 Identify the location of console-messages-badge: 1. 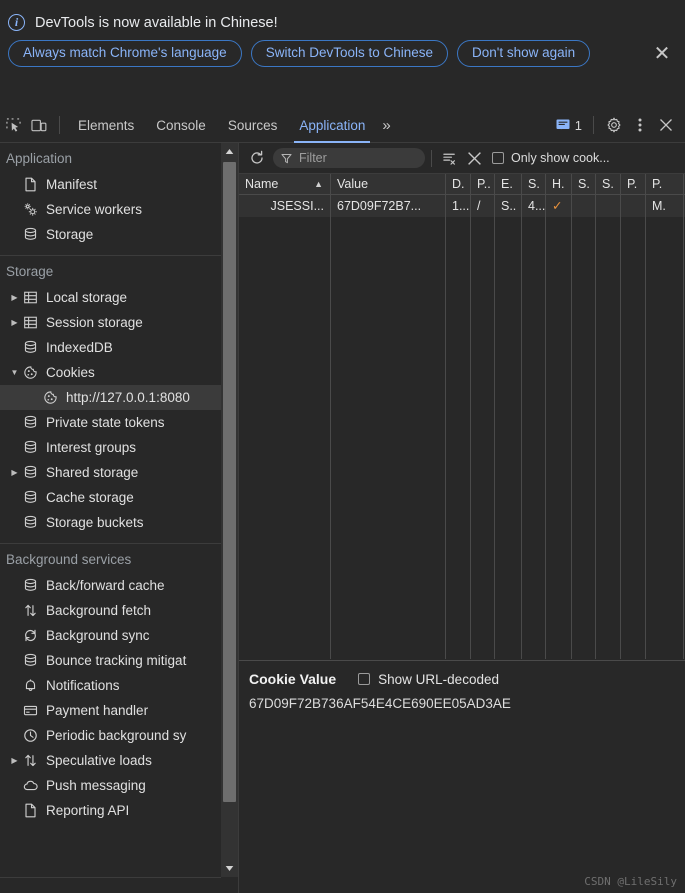
(569, 125).